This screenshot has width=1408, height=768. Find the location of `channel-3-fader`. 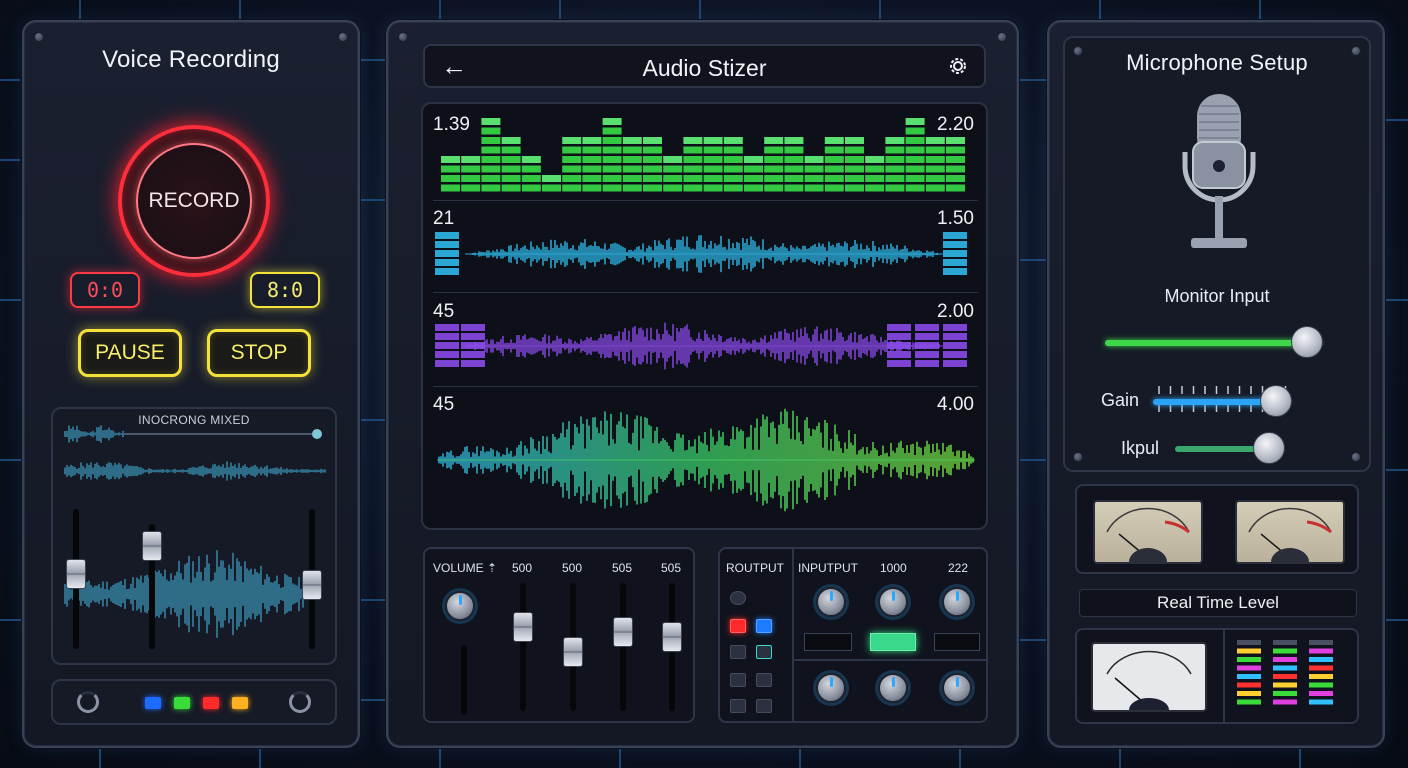

channel-3-fader is located at coordinates (623, 632).